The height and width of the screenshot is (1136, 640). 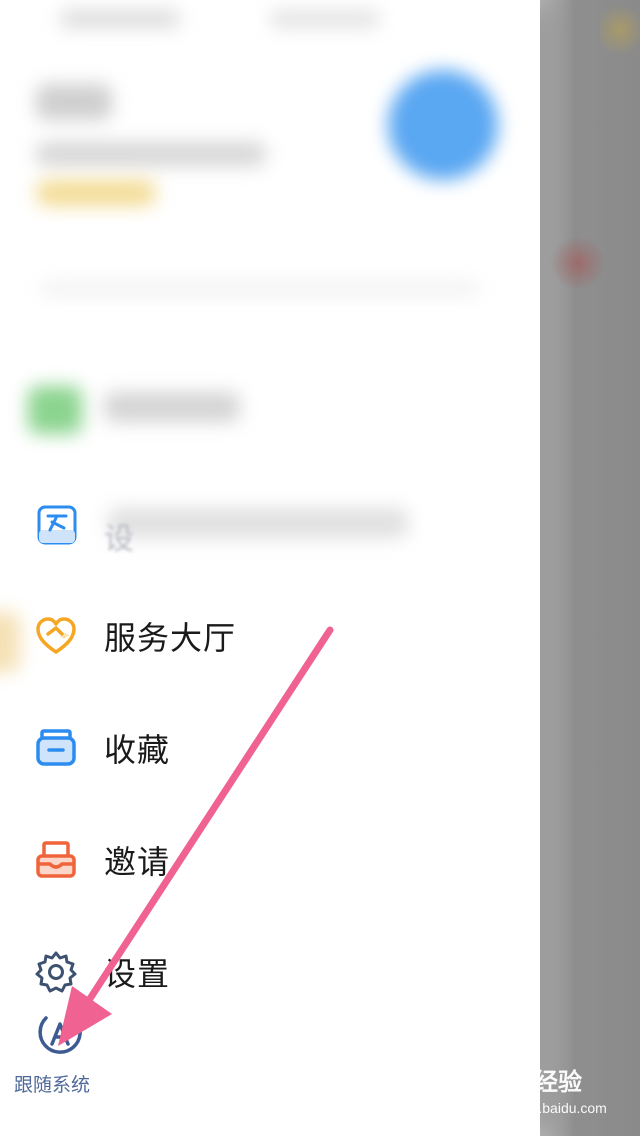 What do you see at coordinates (270, 748) in the screenshot?
I see `menu-item-favorites: 收藏` at bounding box center [270, 748].